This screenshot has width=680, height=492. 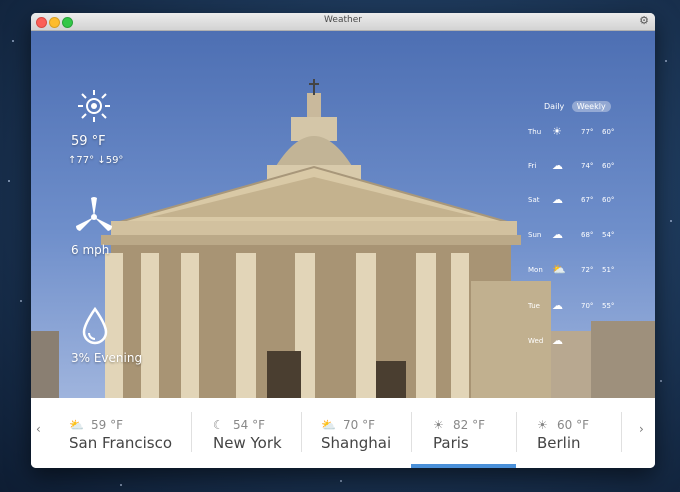 What do you see at coordinates (218, 425) in the screenshot?
I see `moon-icon: ☾` at bounding box center [218, 425].